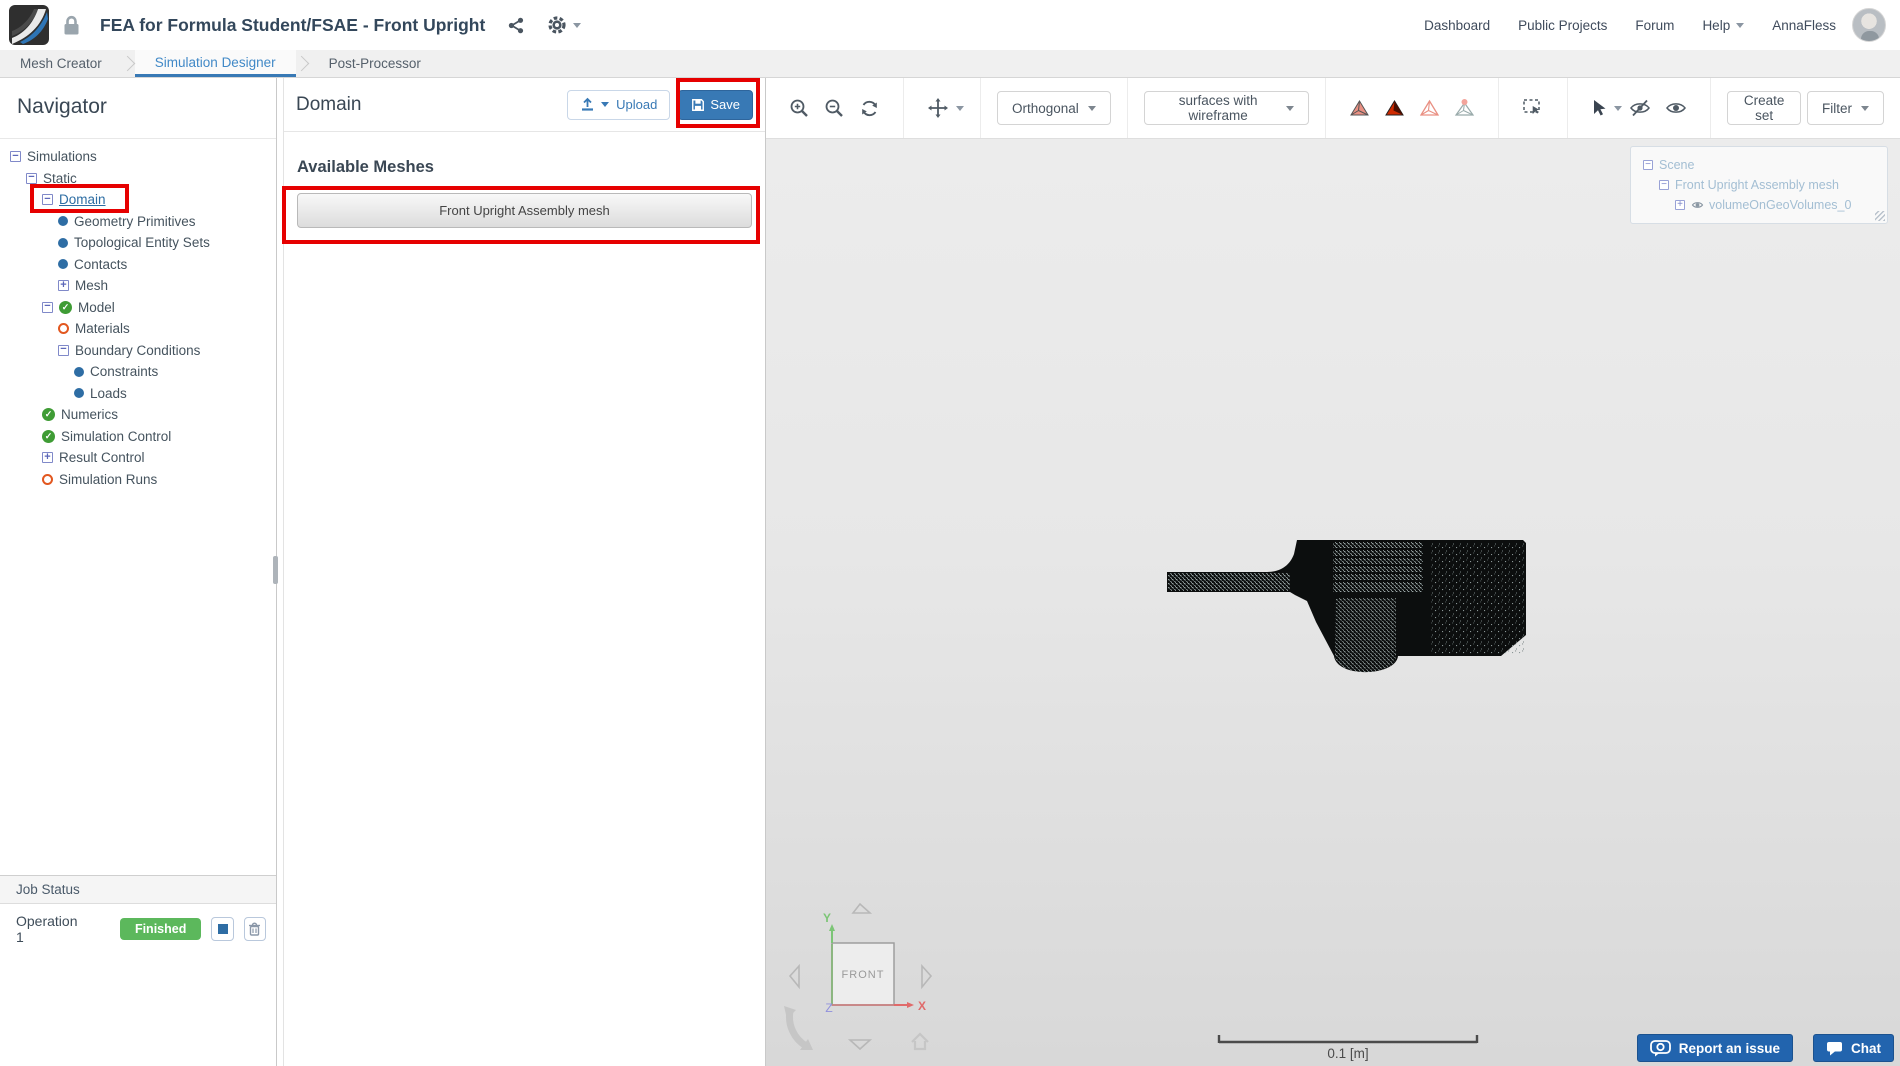 The height and width of the screenshot is (1066, 1900). What do you see at coordinates (136, 415) in the screenshot?
I see `tree-item-numerics: Numerics` at bounding box center [136, 415].